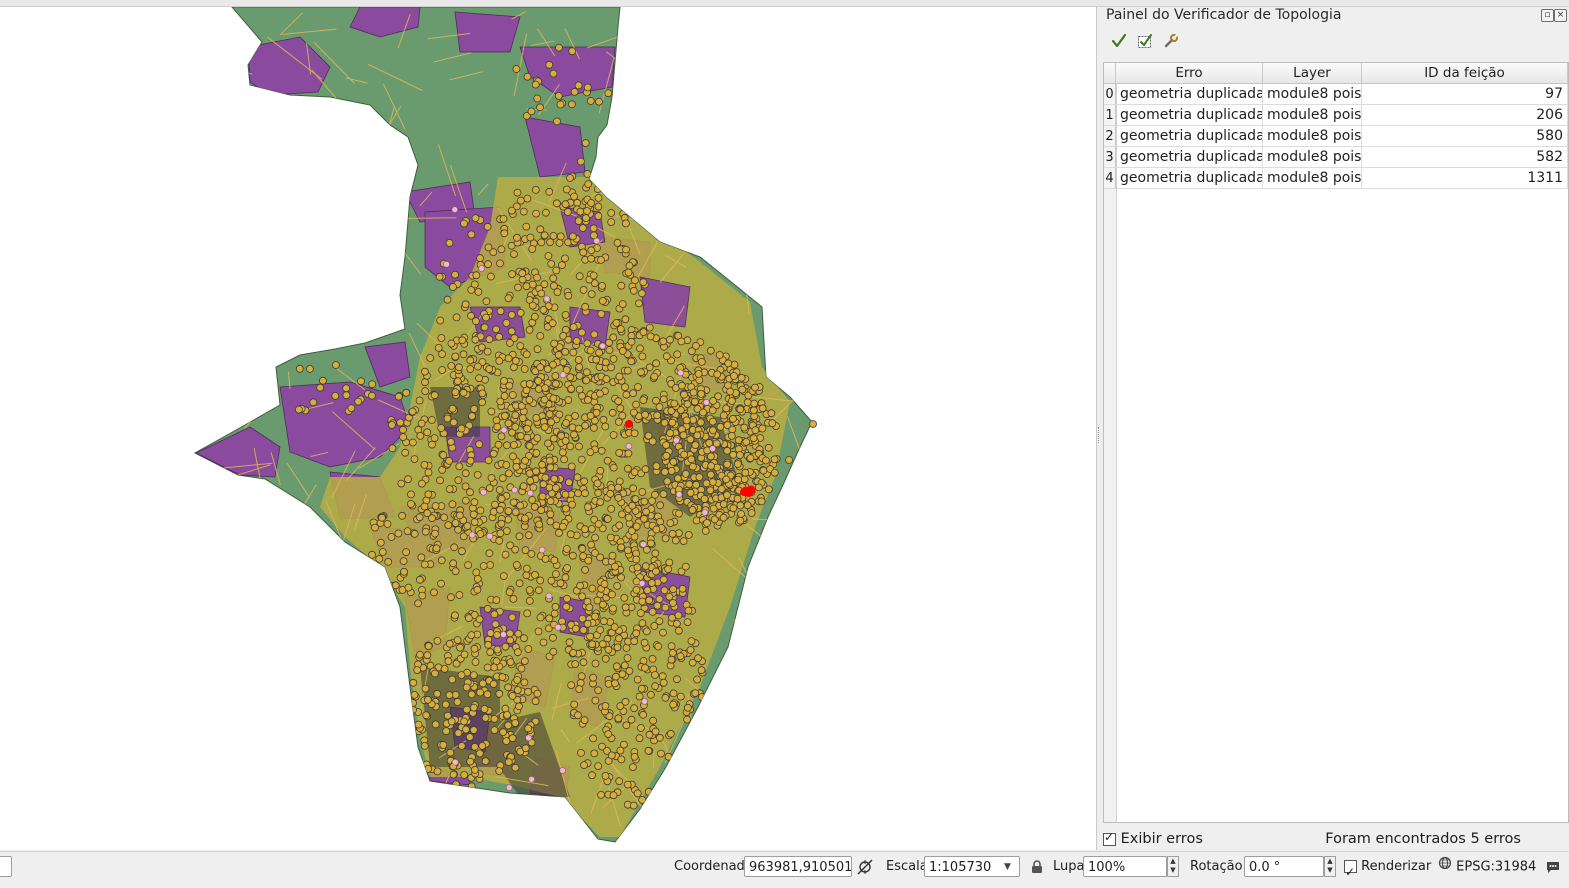 The image size is (1569, 888). What do you see at coordinates (1465, 73) in the screenshot?
I see `column-header-feature-id: ID da feição` at bounding box center [1465, 73].